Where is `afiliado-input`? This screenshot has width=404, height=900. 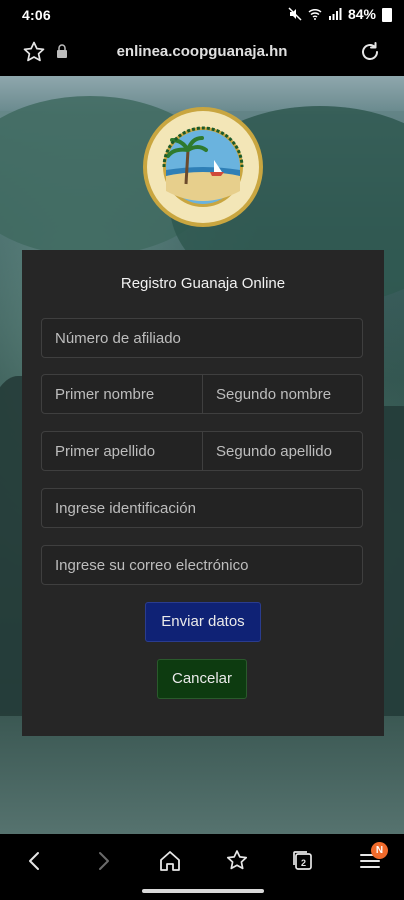 afiliado-input is located at coordinates (202, 338).